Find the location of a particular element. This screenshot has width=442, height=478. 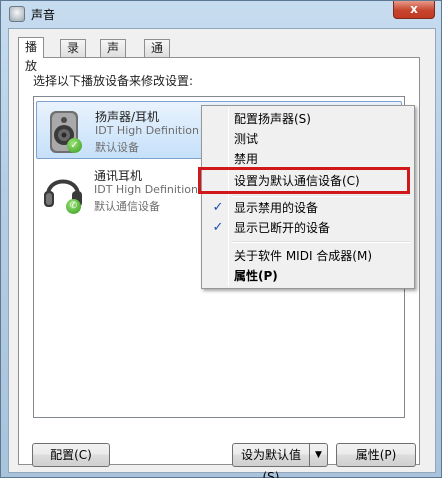

tab-sounds: 声音 is located at coordinates (113, 55).